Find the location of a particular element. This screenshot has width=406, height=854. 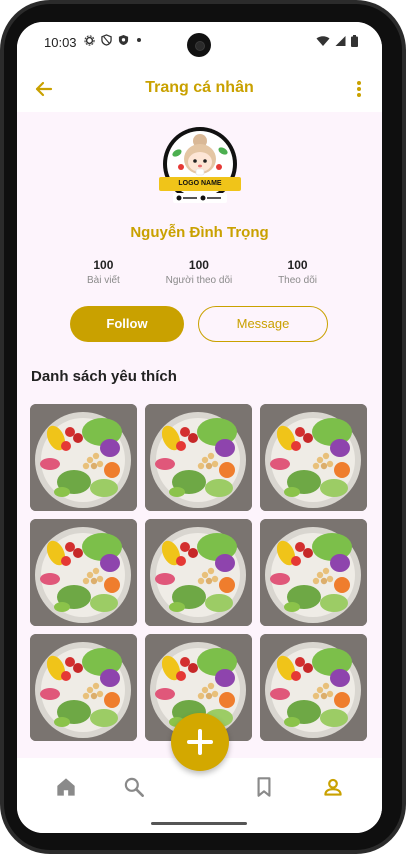

stat-followers-label: Người theo dõi is located at coordinates (199, 280).